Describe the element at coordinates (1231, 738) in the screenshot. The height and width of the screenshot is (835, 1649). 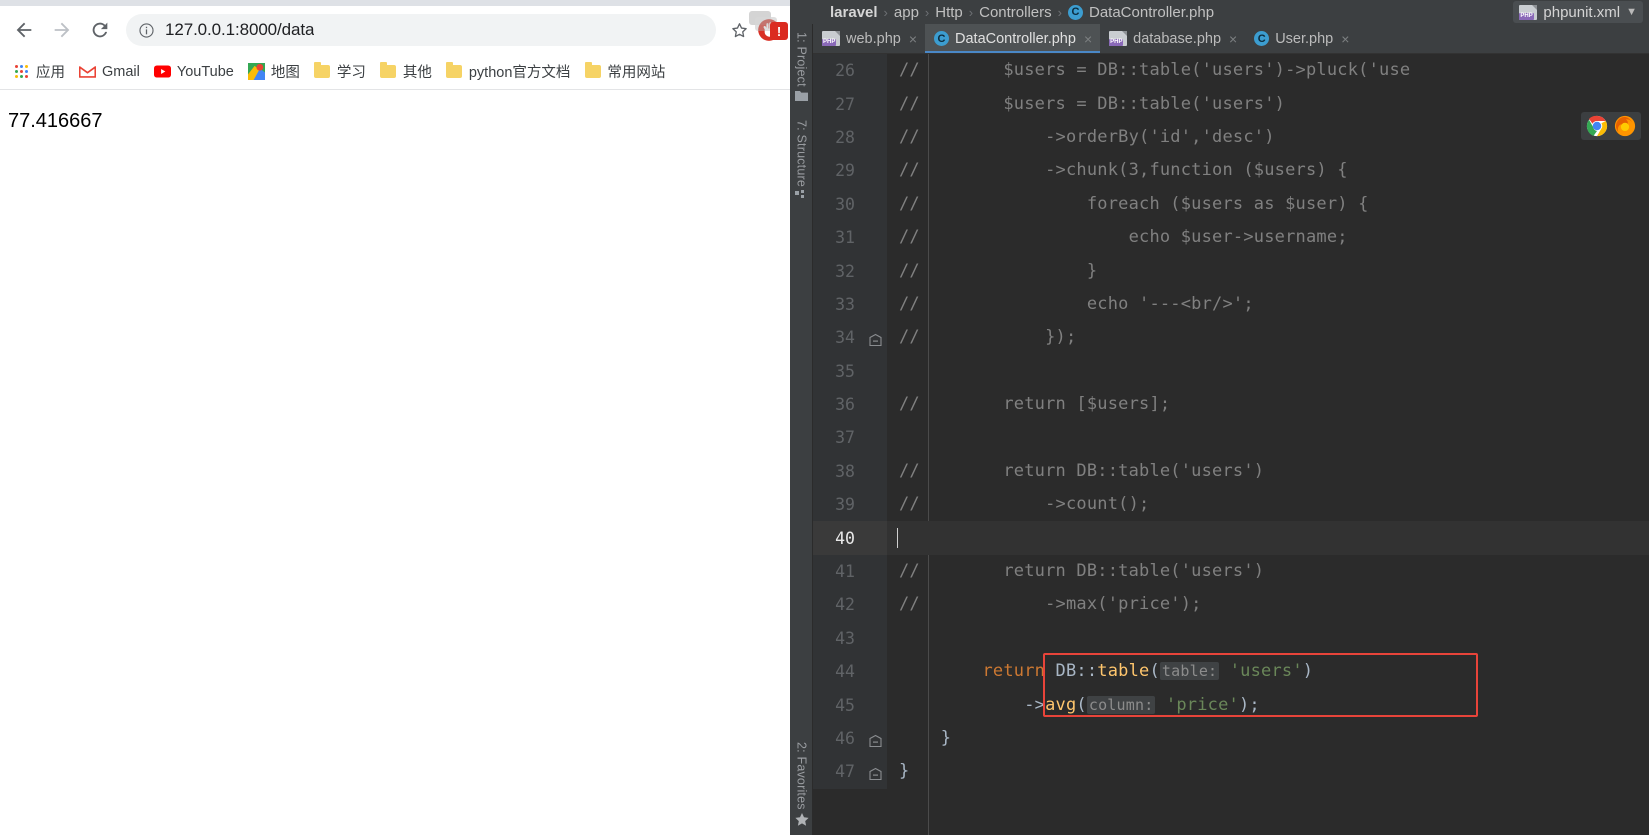
I see `code-line-row: 46 }` at that location.